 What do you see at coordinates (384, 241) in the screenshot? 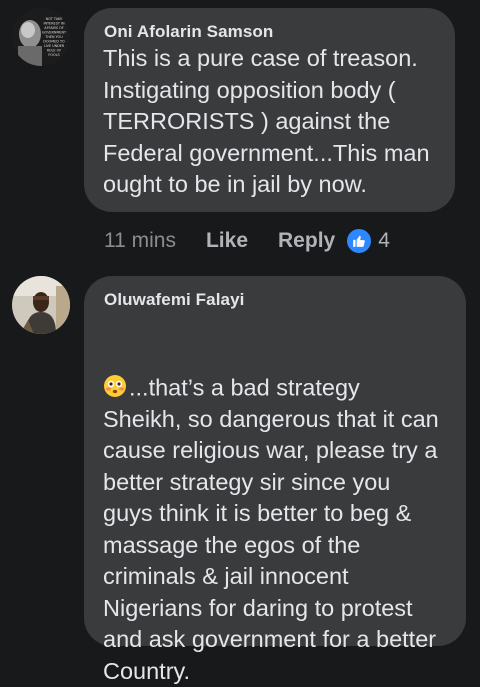
I see `reaction-count: 4` at bounding box center [384, 241].